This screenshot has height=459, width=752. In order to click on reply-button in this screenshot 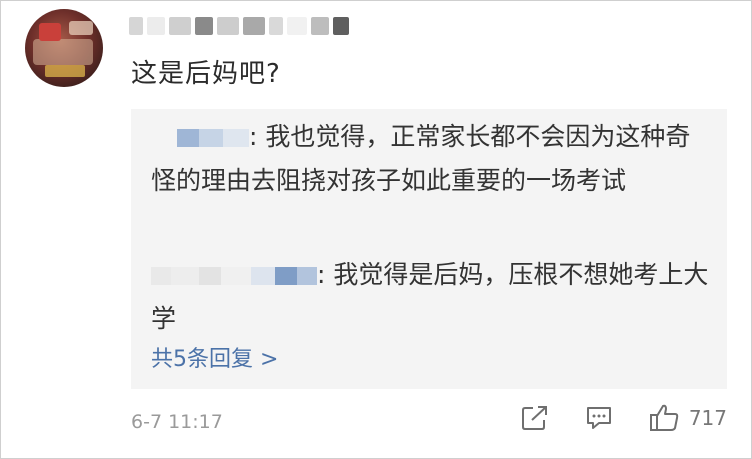, I will do `click(599, 418)`.